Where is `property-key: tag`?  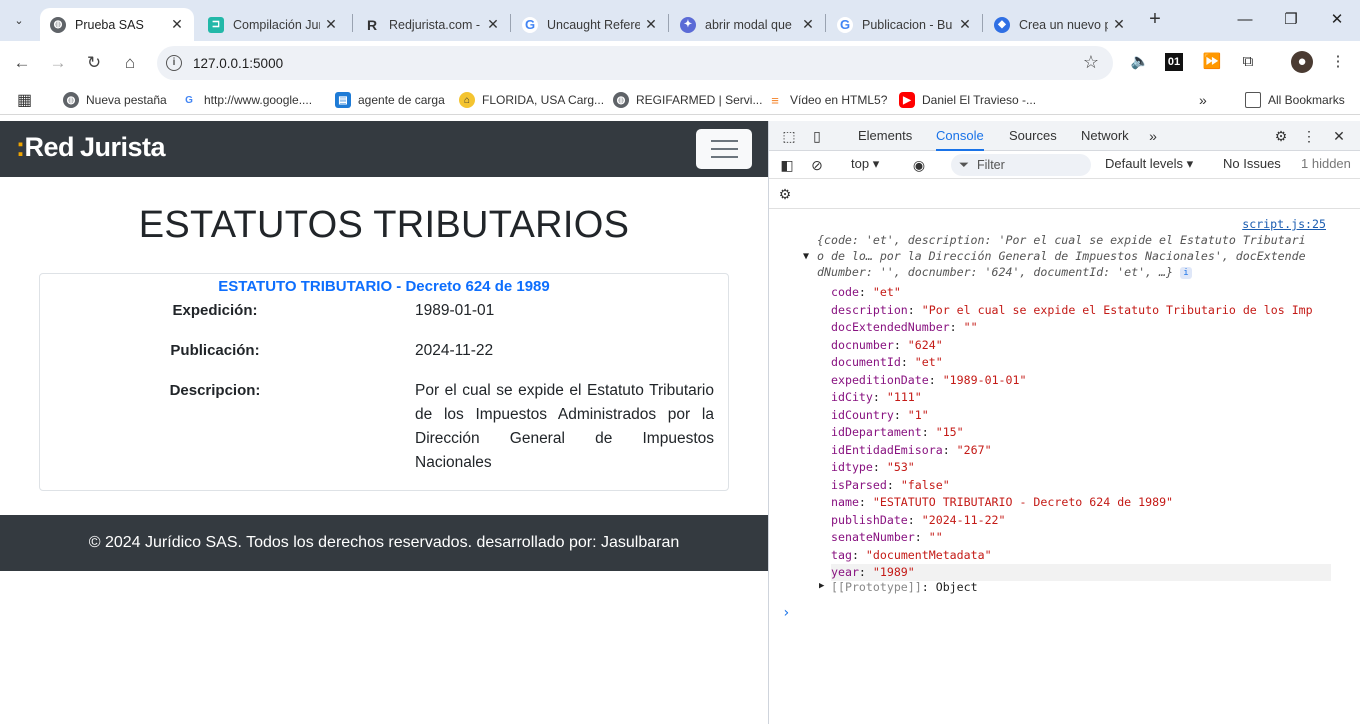
property-key: tag is located at coordinates (841, 554).